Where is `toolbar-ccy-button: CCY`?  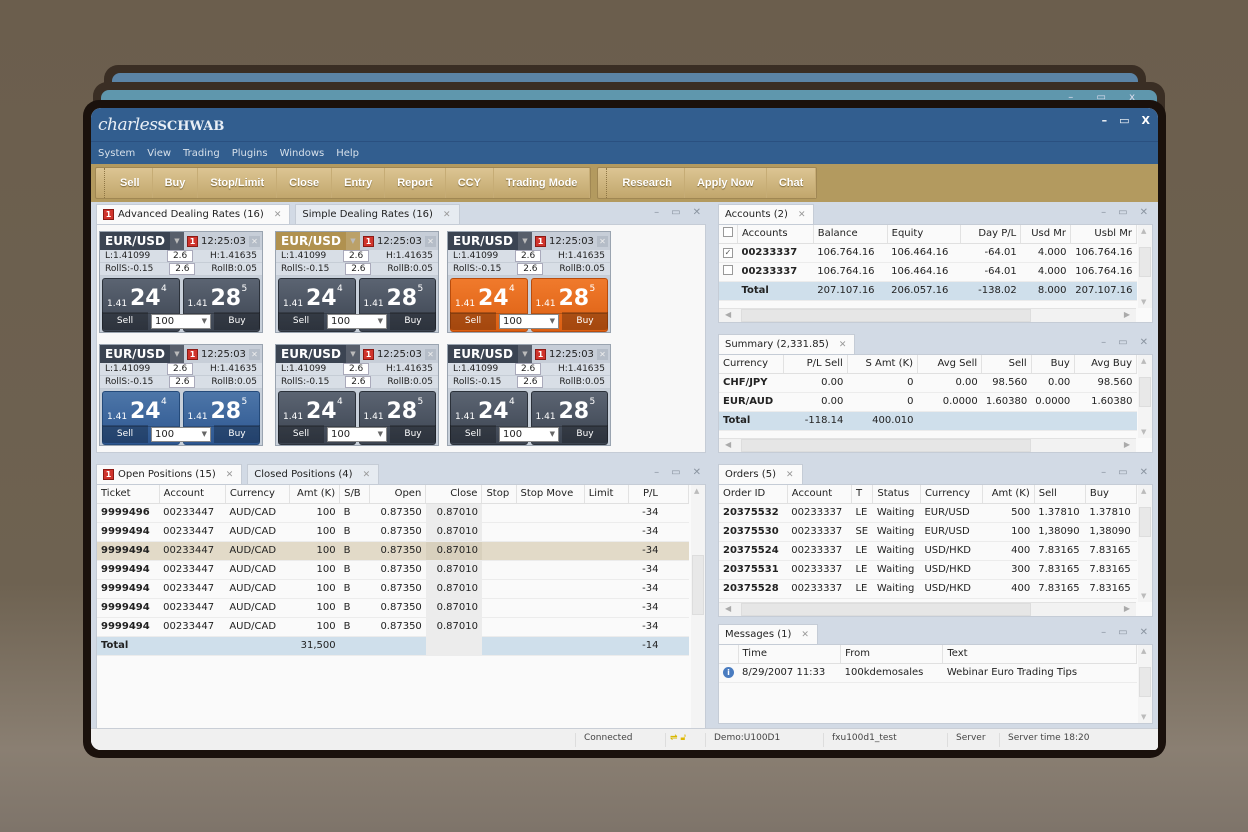
toolbar-ccy-button: CCY is located at coordinates (470, 183).